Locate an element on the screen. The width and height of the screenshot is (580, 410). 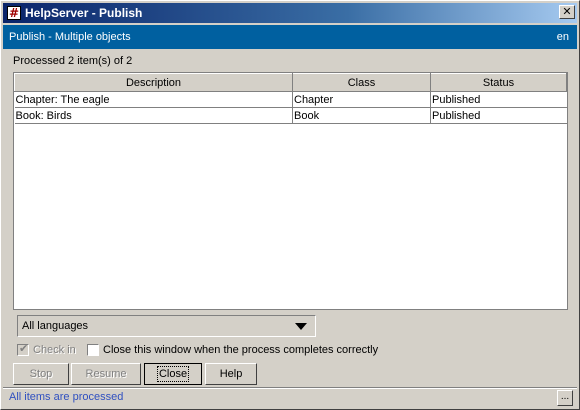
dropdown-arrow-icon is located at coordinates (301, 326).